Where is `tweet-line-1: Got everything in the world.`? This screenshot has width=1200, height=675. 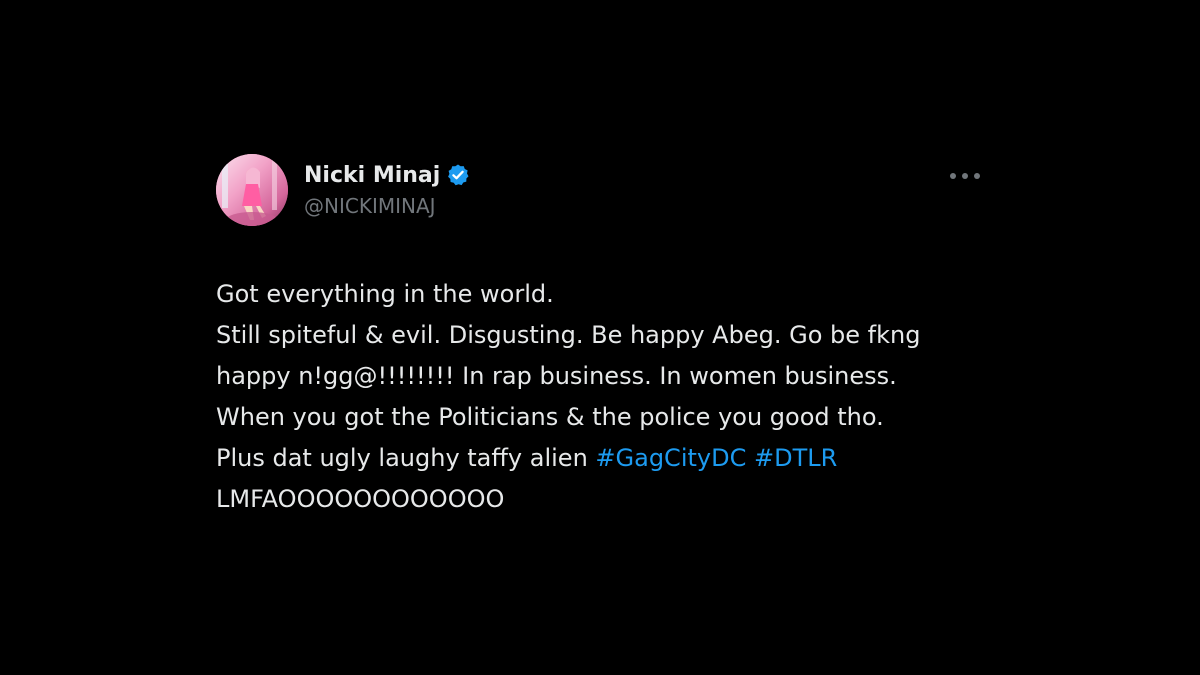 tweet-line-1: Got everything in the world. is located at coordinates (385, 294).